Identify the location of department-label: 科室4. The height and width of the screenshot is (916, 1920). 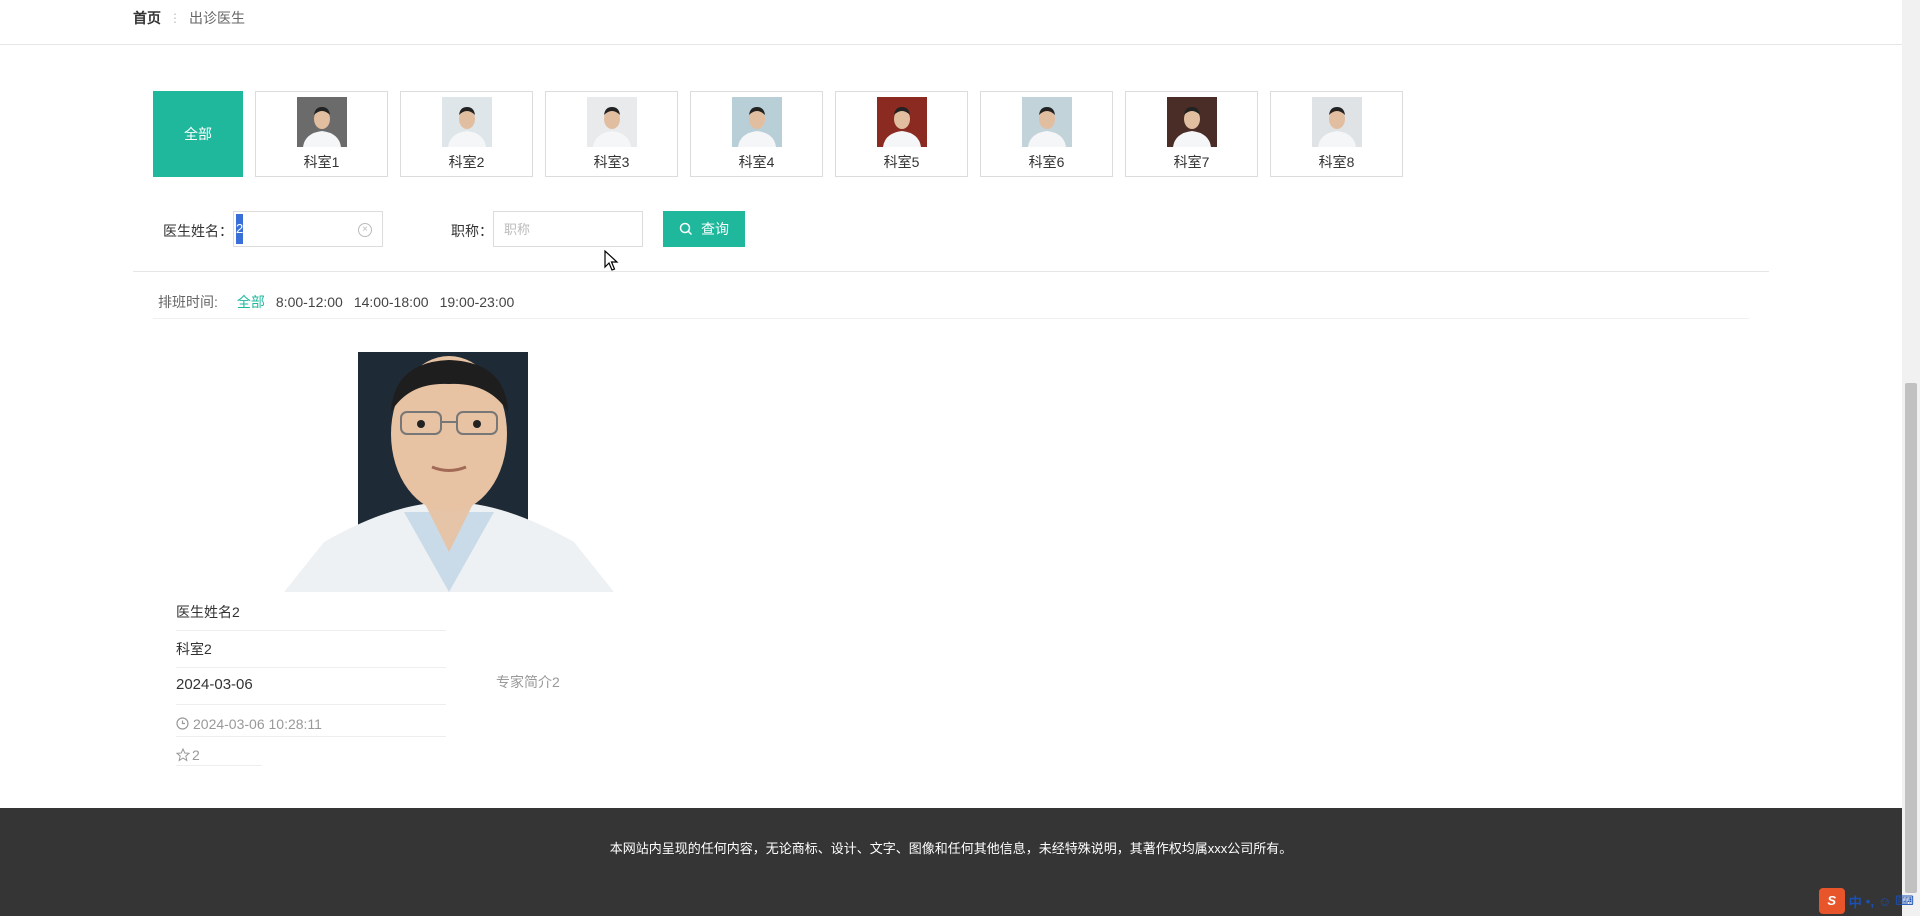
(756, 162).